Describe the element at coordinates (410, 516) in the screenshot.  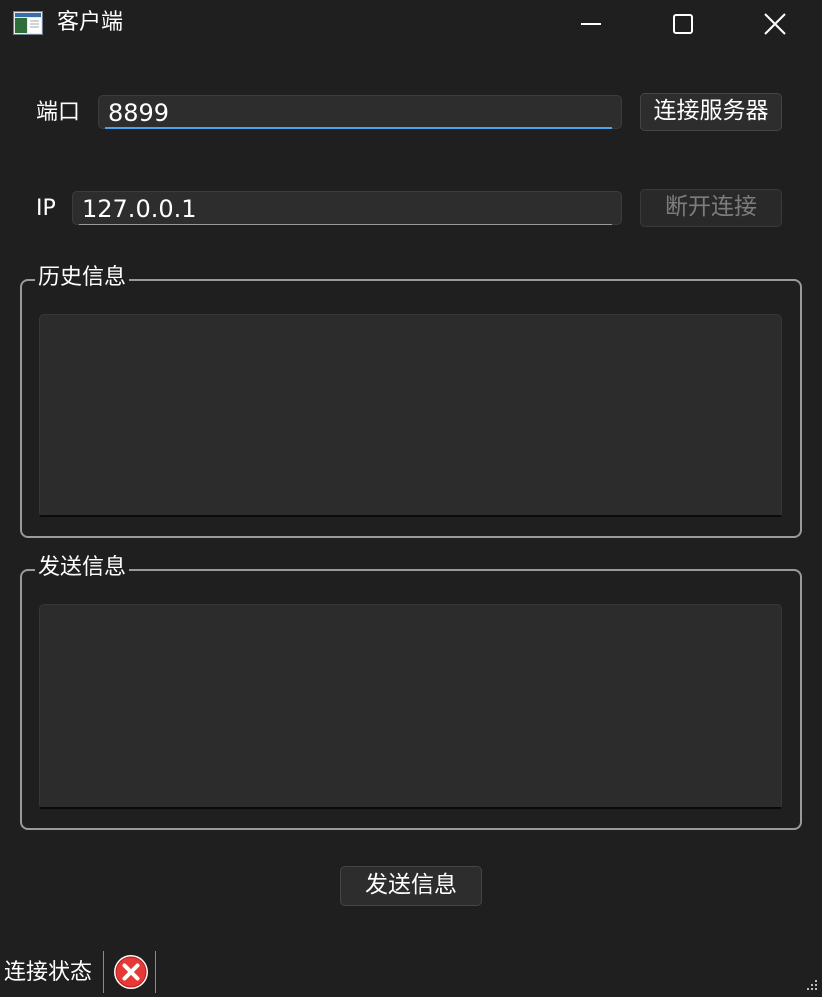
I see `history-textarea-underline` at that location.